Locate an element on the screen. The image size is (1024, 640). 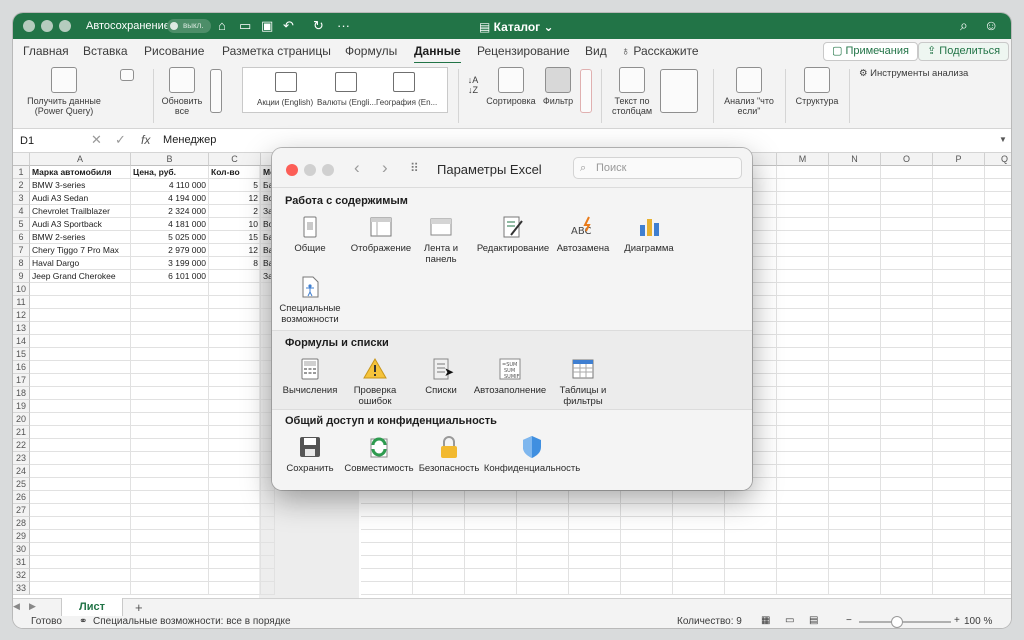
row-header: 4 is located at coordinates (21, 211).